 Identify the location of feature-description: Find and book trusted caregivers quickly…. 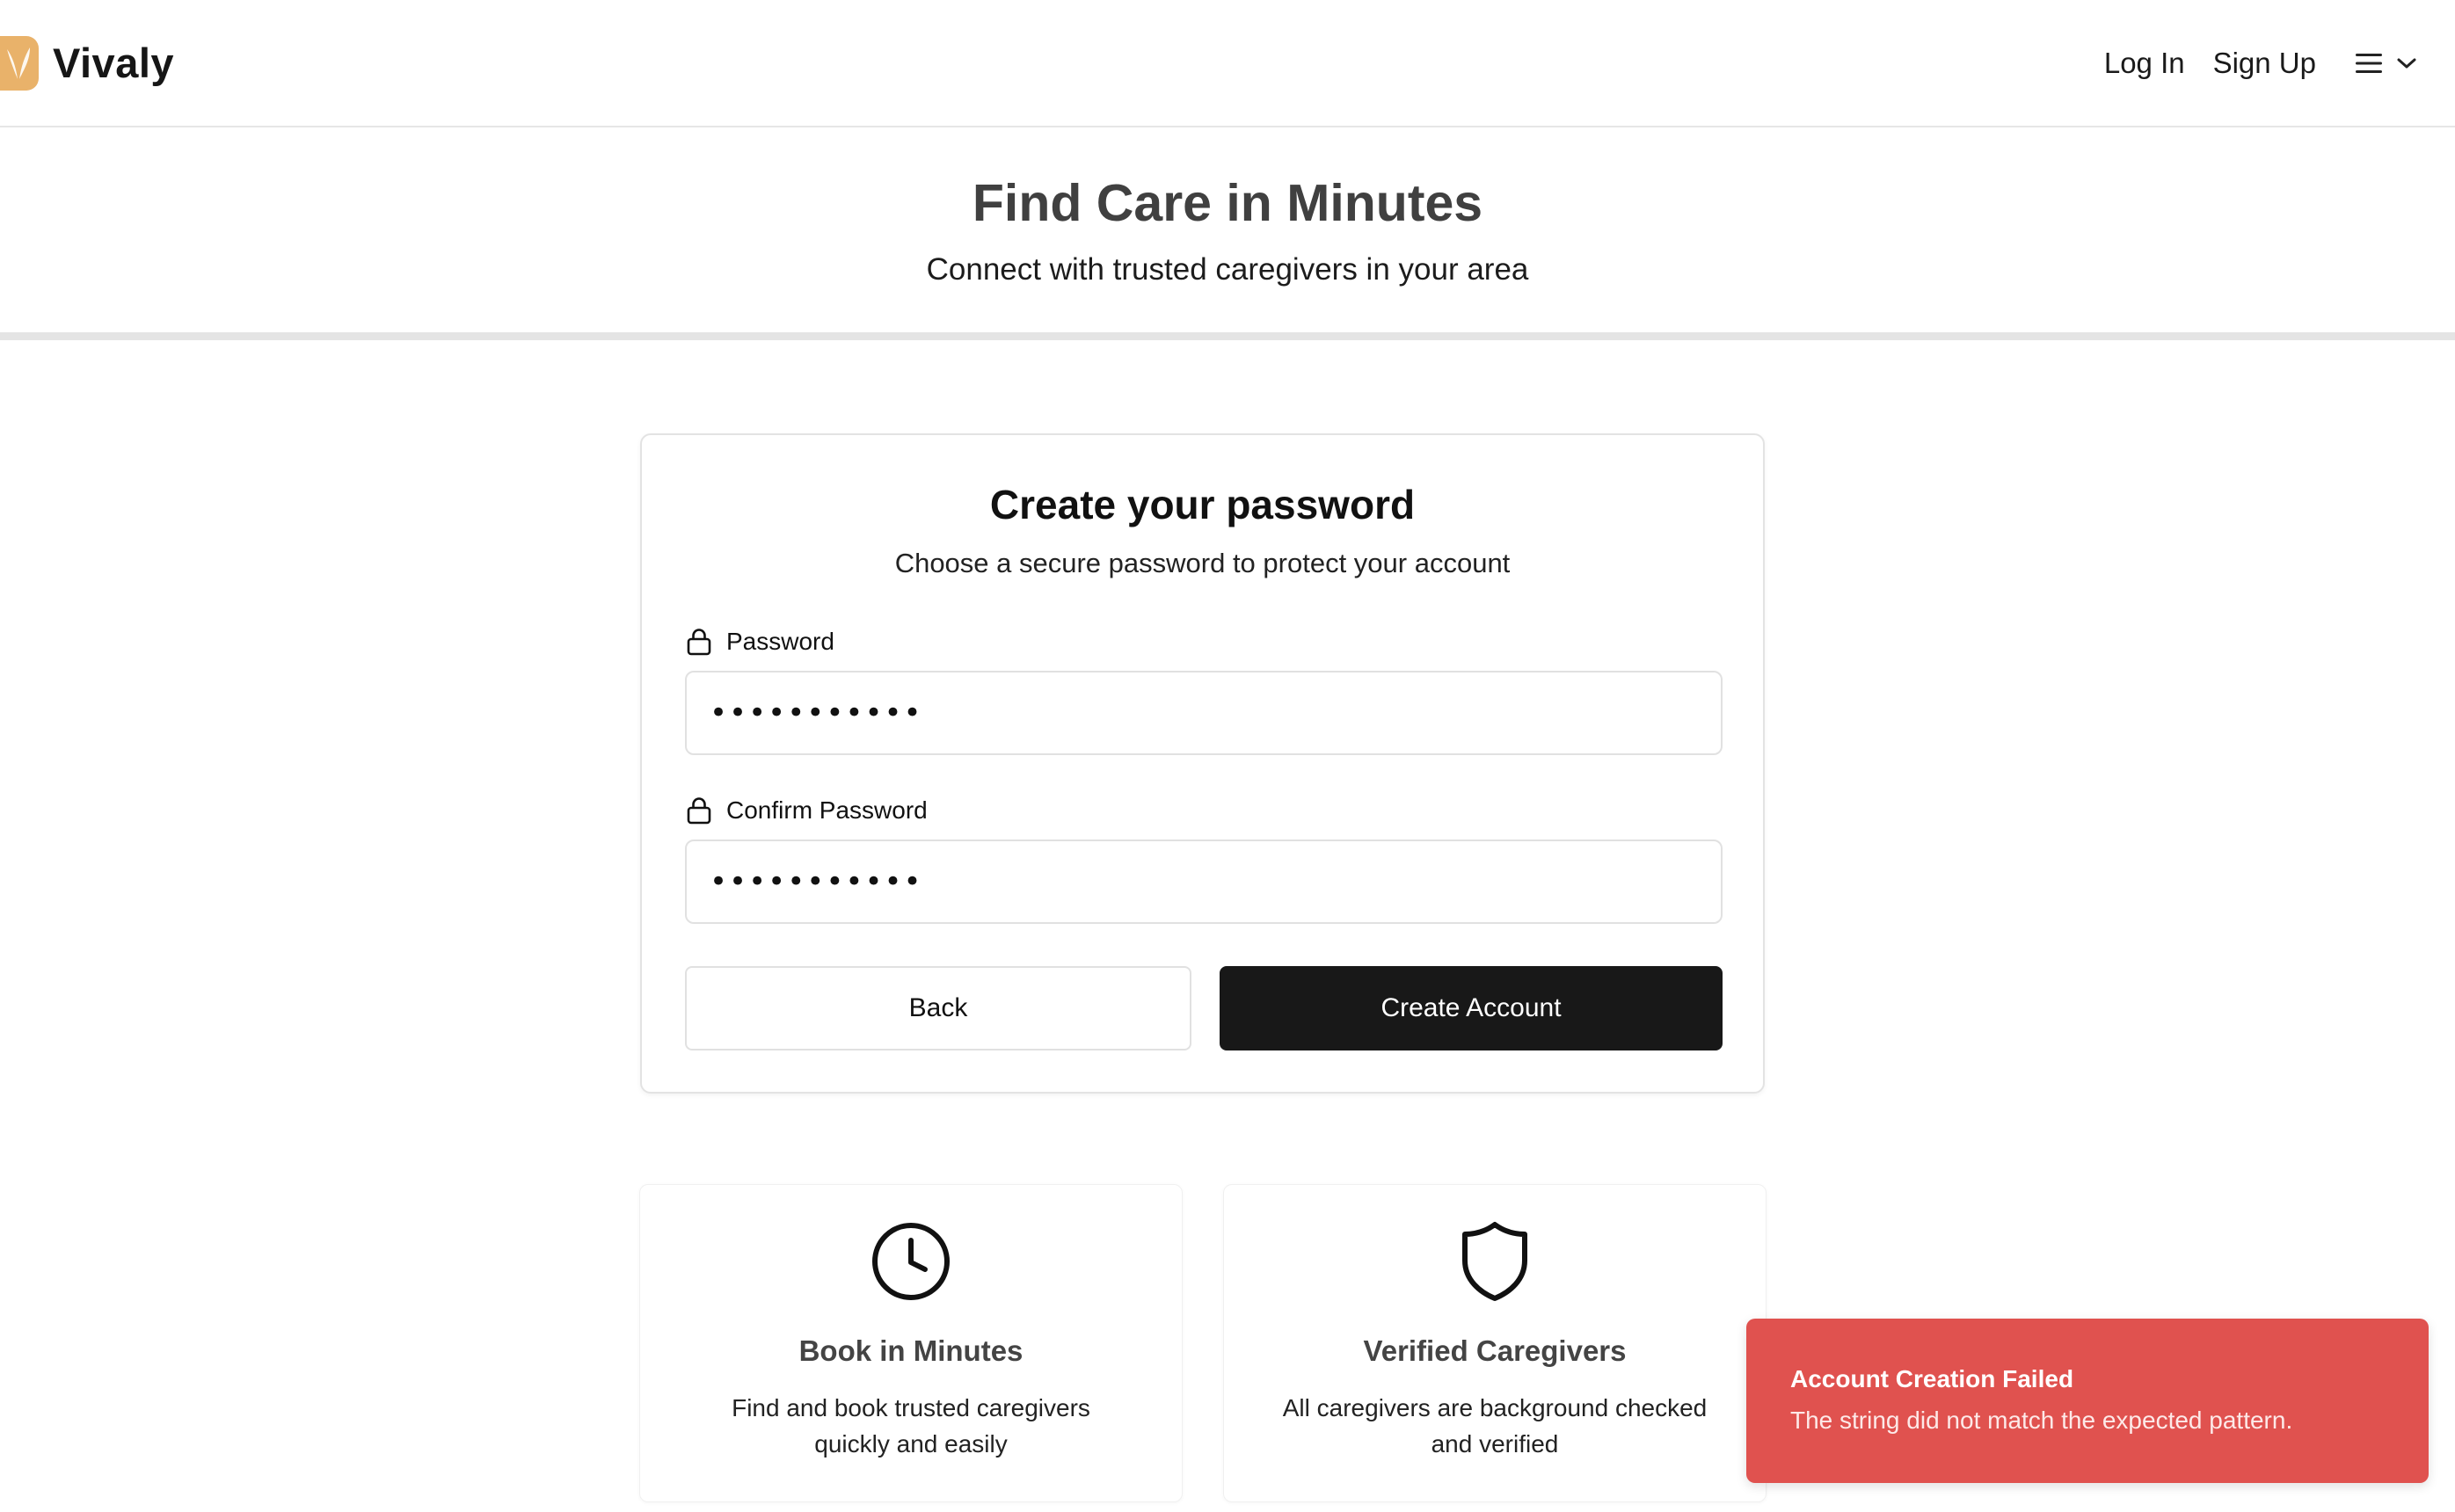
(911, 1426).